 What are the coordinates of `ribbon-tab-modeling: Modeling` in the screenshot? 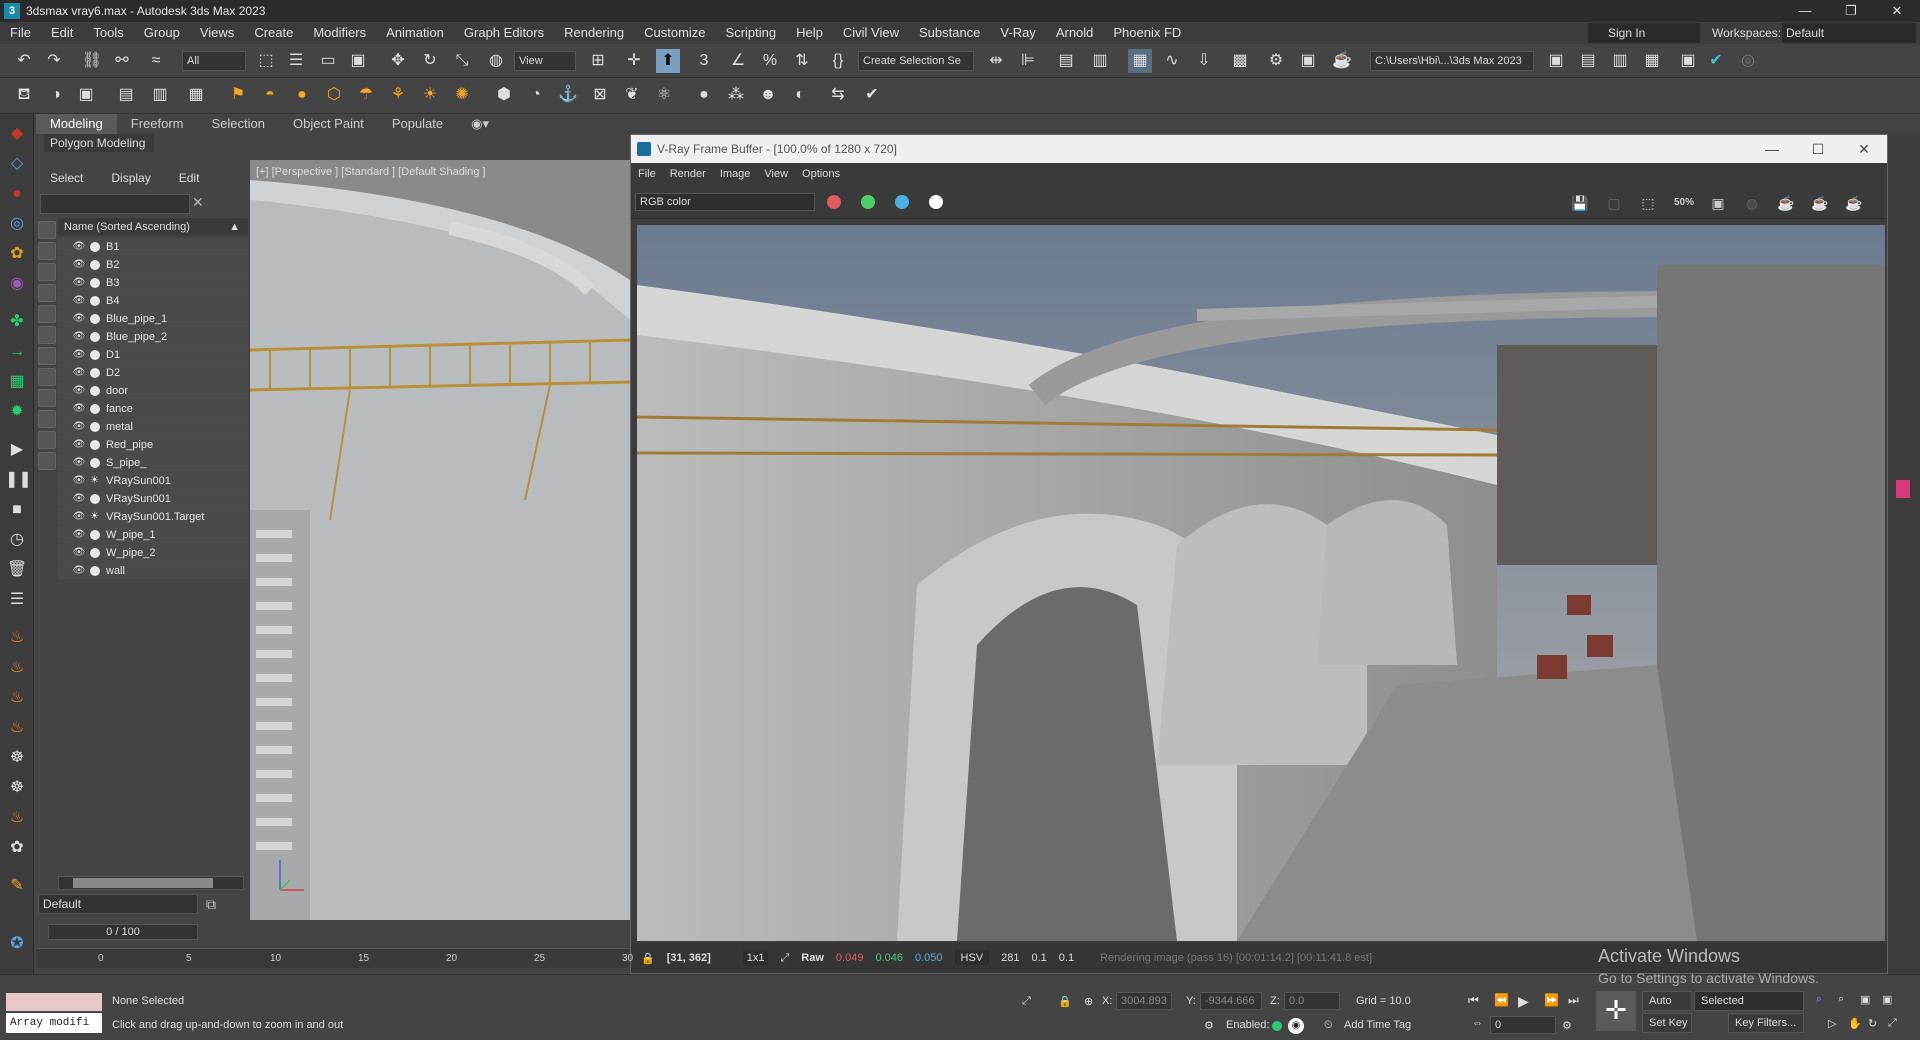 It's located at (76, 124).